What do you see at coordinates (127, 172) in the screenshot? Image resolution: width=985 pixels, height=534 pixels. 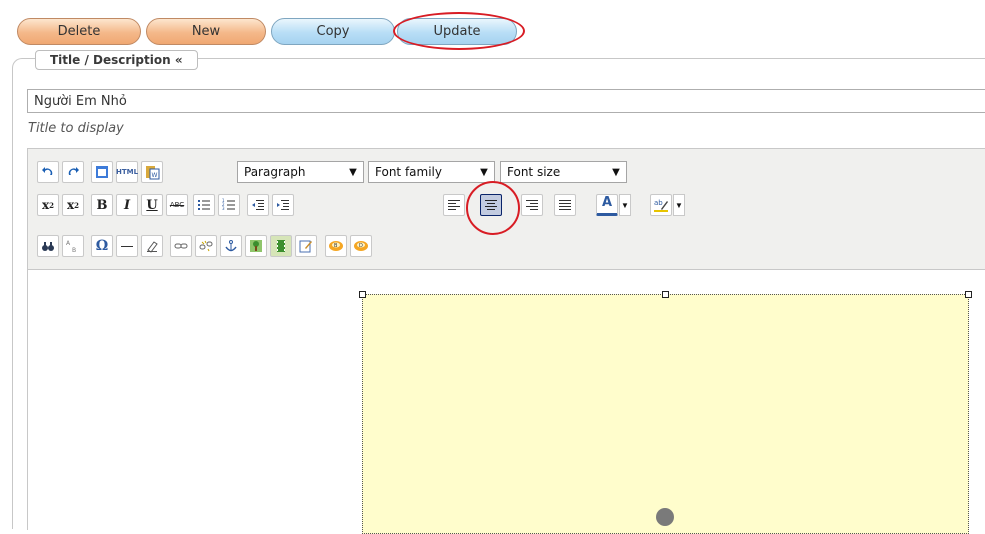 I see `html-icon: HTML` at bounding box center [127, 172].